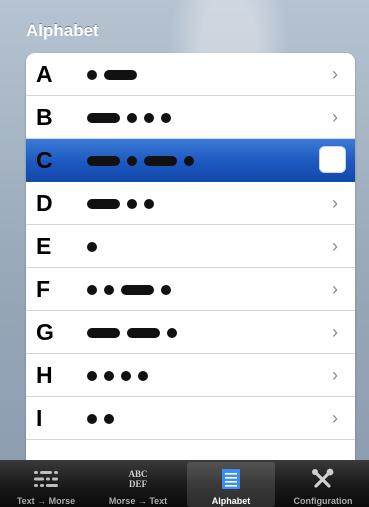  Describe the element at coordinates (190, 375) in the screenshot. I see `list-item: H ›` at that location.